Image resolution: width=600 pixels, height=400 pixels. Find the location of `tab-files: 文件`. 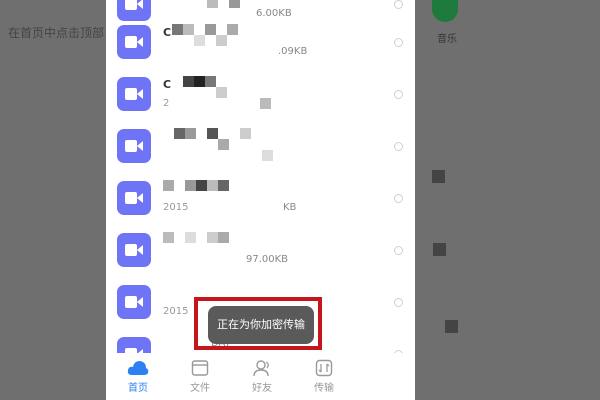

tab-files: 文件 is located at coordinates (200, 379).